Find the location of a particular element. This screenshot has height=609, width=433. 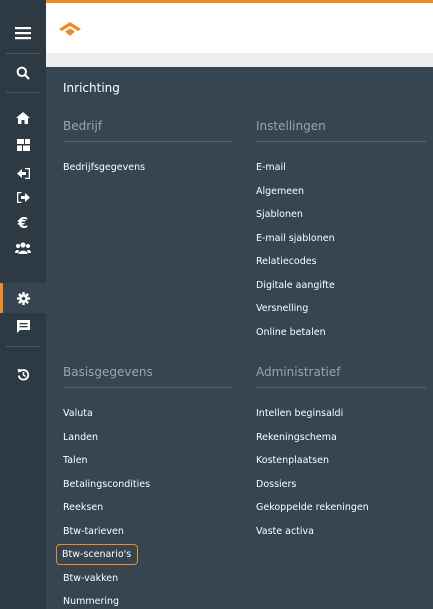

menu-item-bedrijfsgegevens: Bedrijfsgegevens is located at coordinates (148, 168).